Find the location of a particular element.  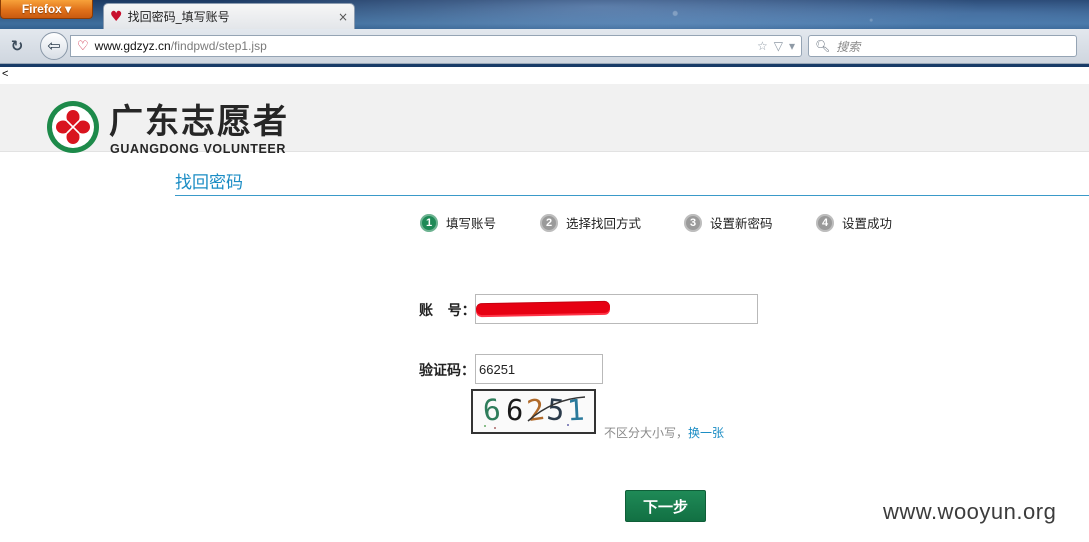

stray-text: < is located at coordinates (5, 74).